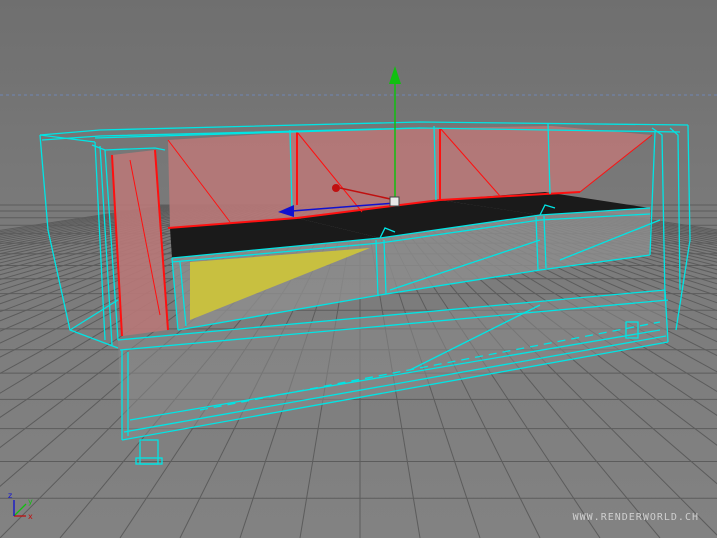 This screenshot has width=717, height=538. Describe the element at coordinates (395, 75) in the screenshot. I see `gizmo-y-arrow` at that location.